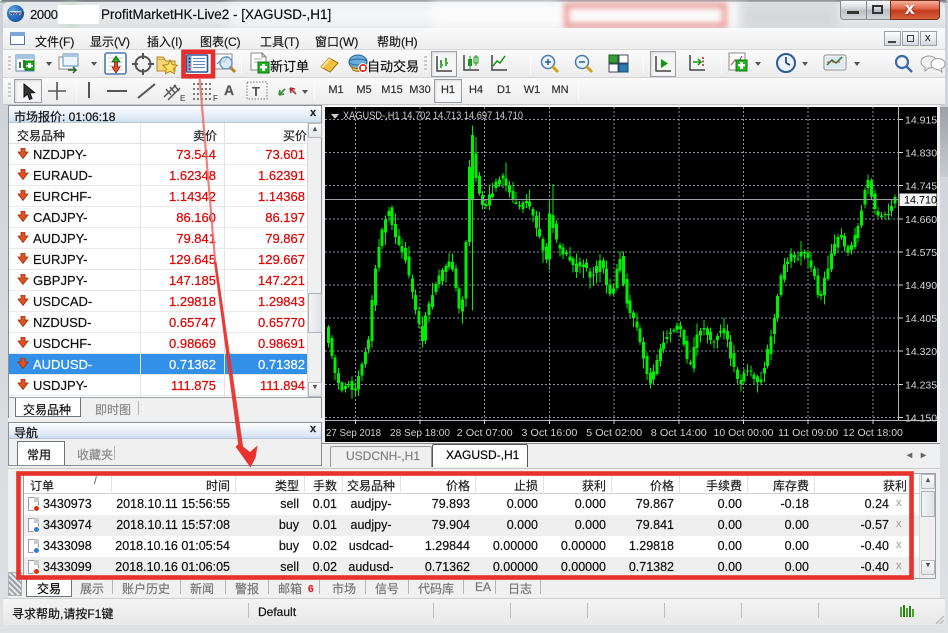 The width and height of the screenshot is (948, 633). What do you see at coordinates (549, 433) in the screenshot?
I see `svg-text: 3 Oct 16:00` at bounding box center [549, 433].